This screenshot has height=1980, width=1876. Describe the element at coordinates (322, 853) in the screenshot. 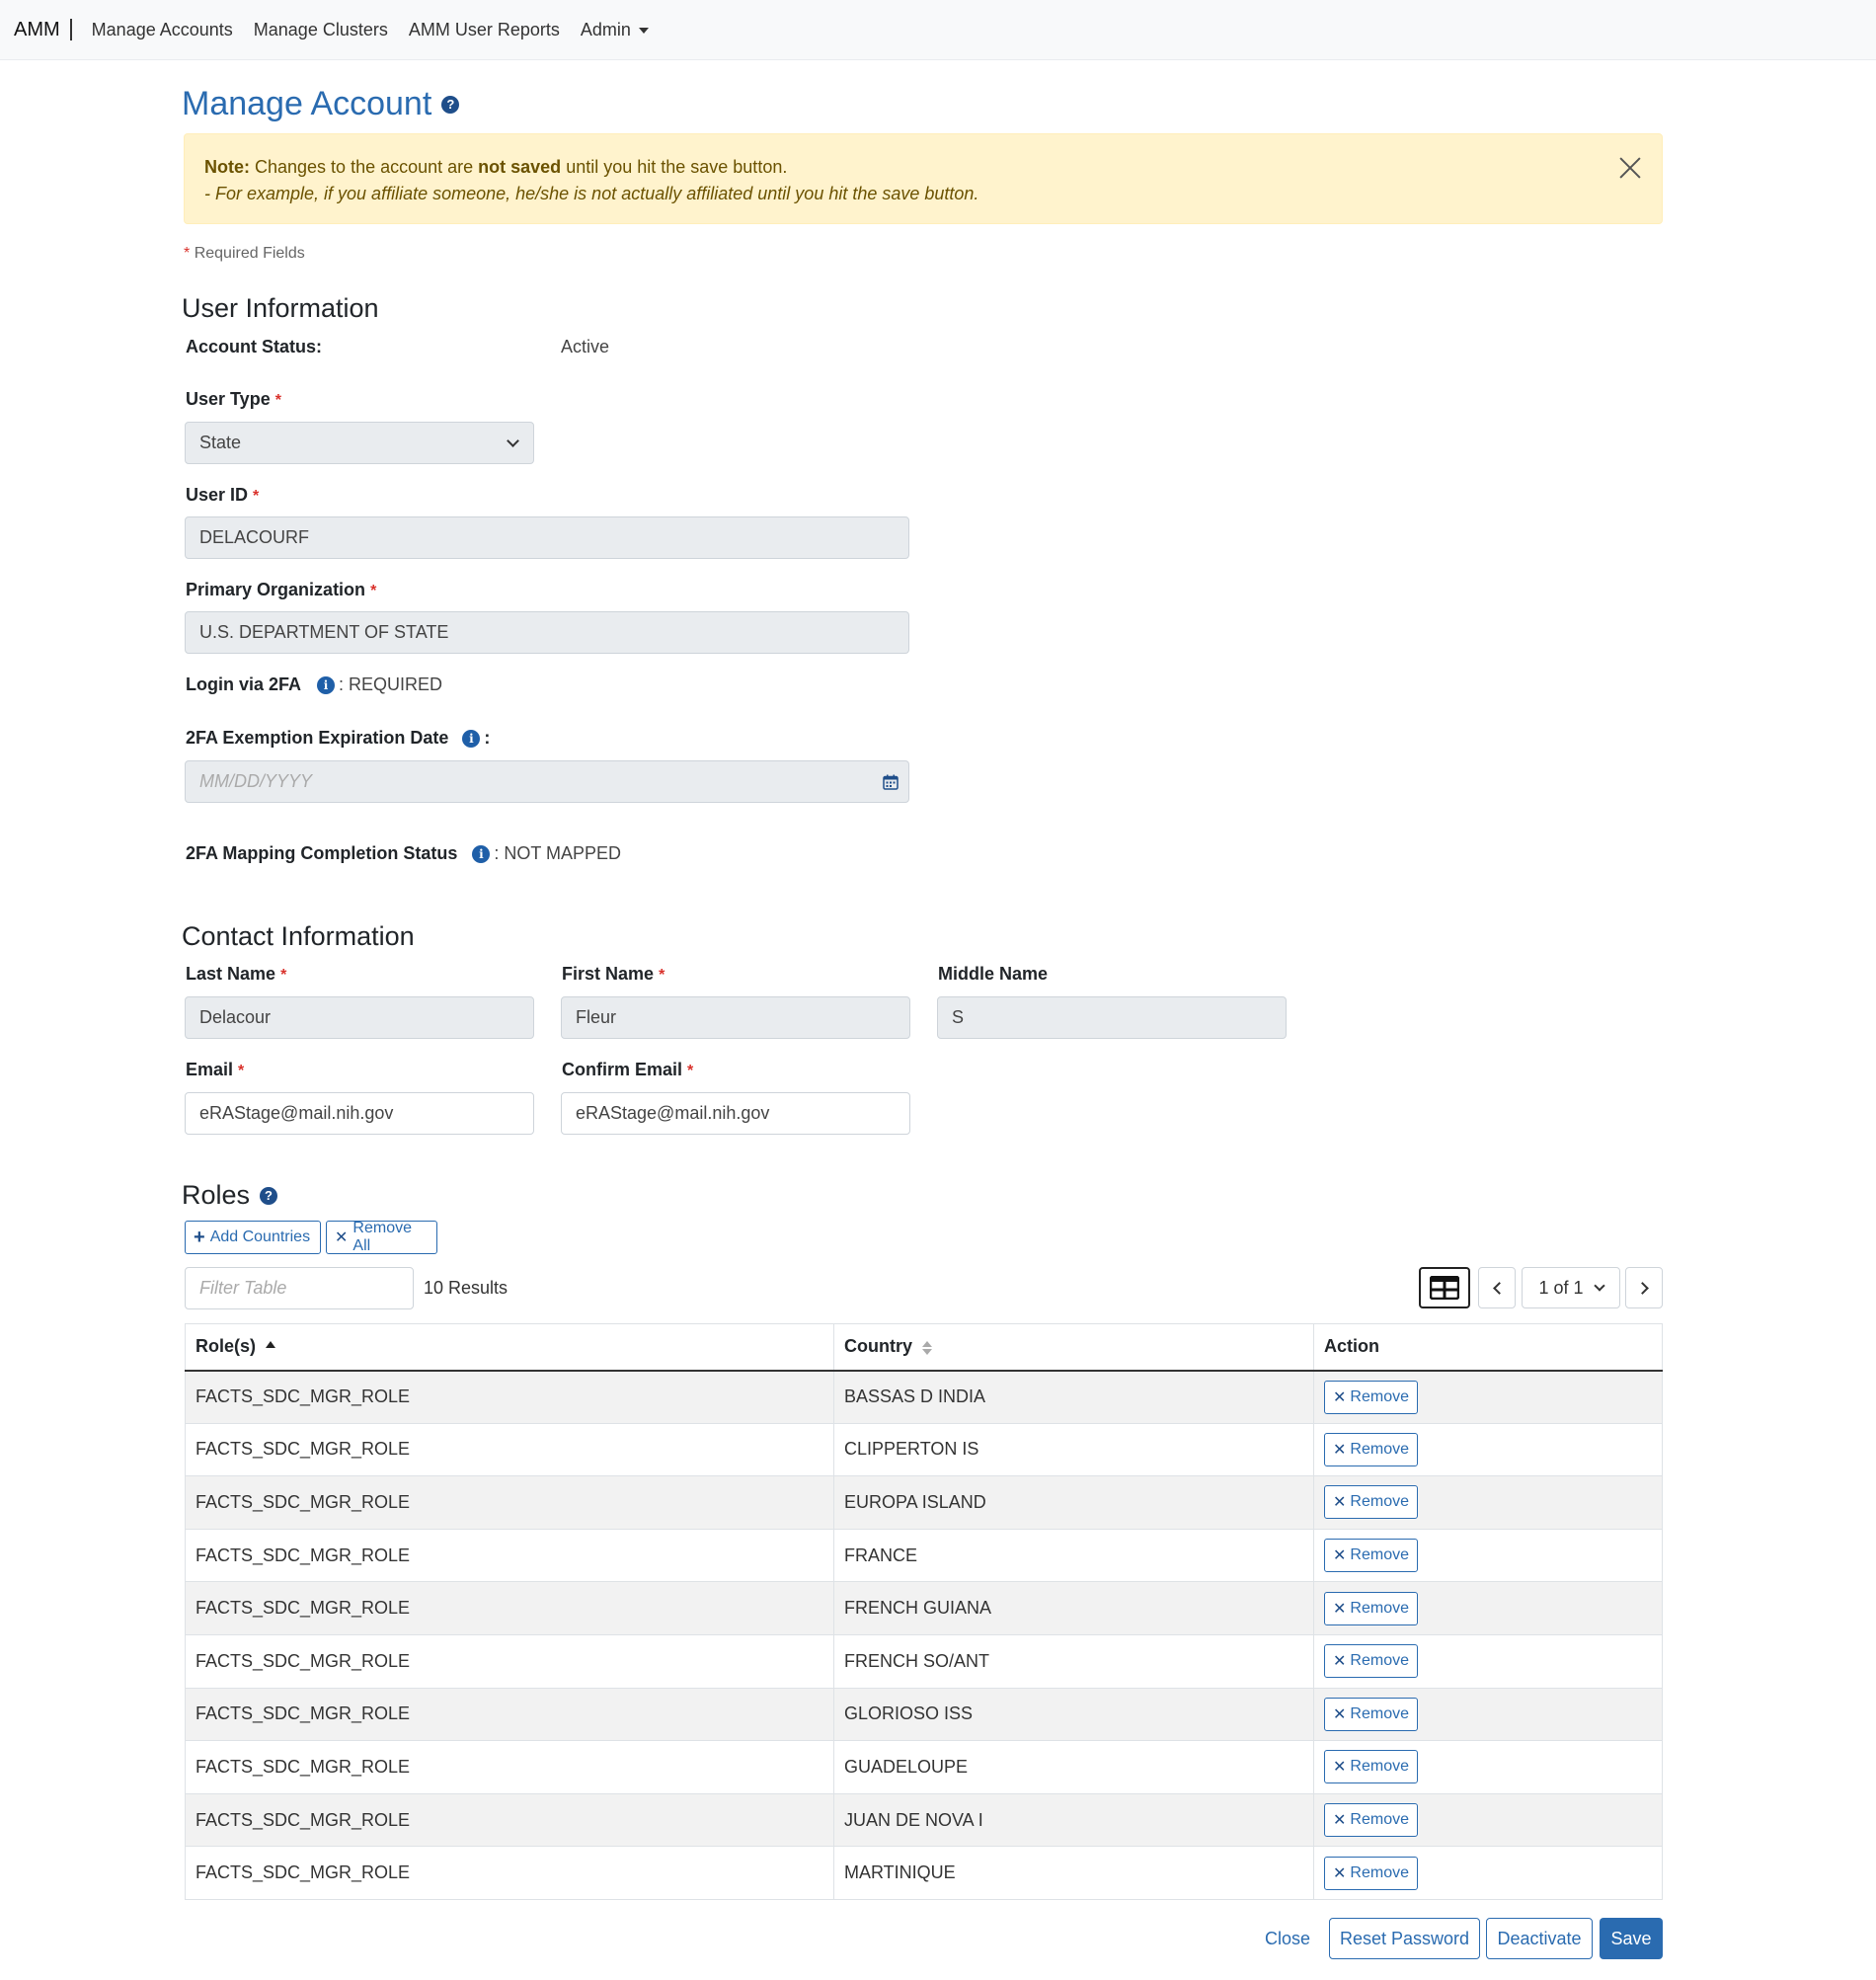

I see `mapping-status-label: 2FA Mapping Completion Status` at that location.